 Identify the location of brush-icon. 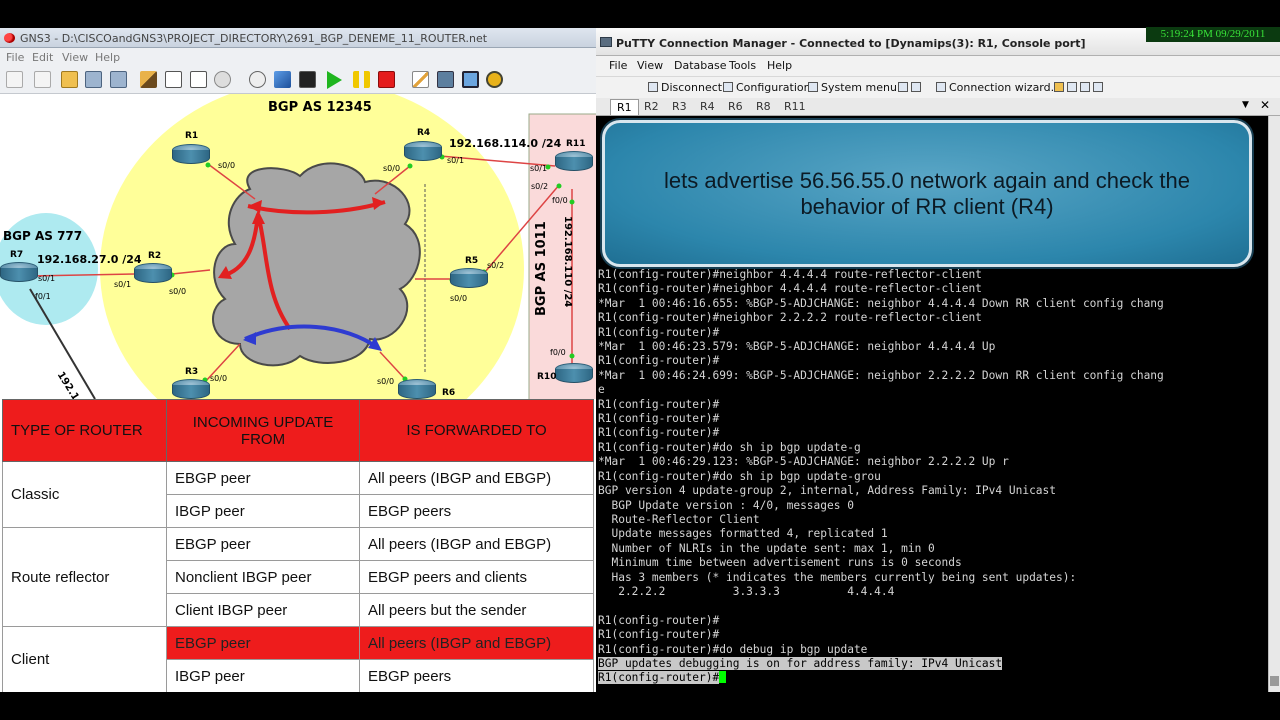
(148, 79).